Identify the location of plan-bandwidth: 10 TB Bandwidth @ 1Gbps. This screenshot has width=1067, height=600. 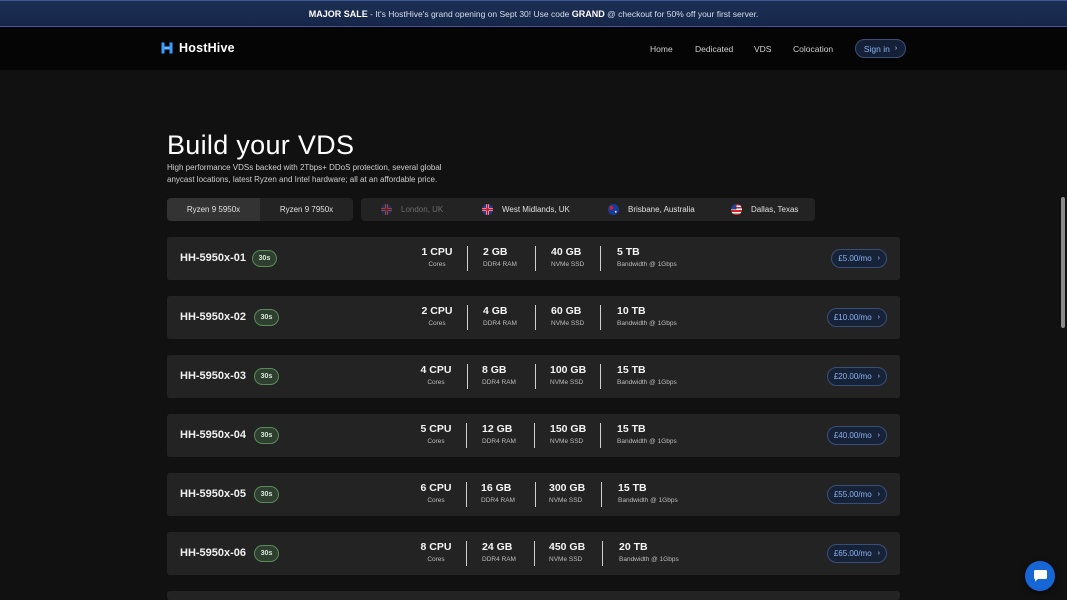
(647, 316).